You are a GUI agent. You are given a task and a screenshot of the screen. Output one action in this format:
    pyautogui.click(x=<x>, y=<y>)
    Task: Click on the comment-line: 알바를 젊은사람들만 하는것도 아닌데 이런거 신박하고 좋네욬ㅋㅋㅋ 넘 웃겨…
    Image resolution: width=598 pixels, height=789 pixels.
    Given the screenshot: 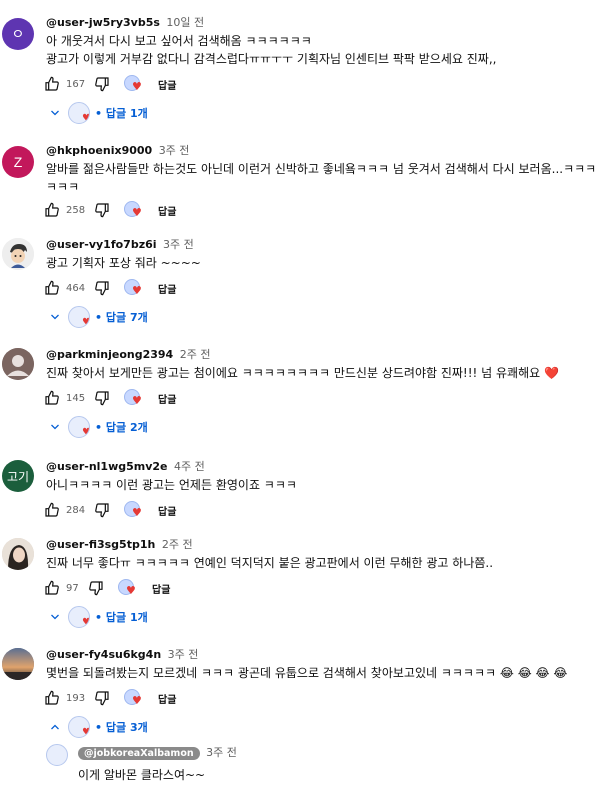 What is the action you would take?
    pyautogui.click(x=322, y=169)
    